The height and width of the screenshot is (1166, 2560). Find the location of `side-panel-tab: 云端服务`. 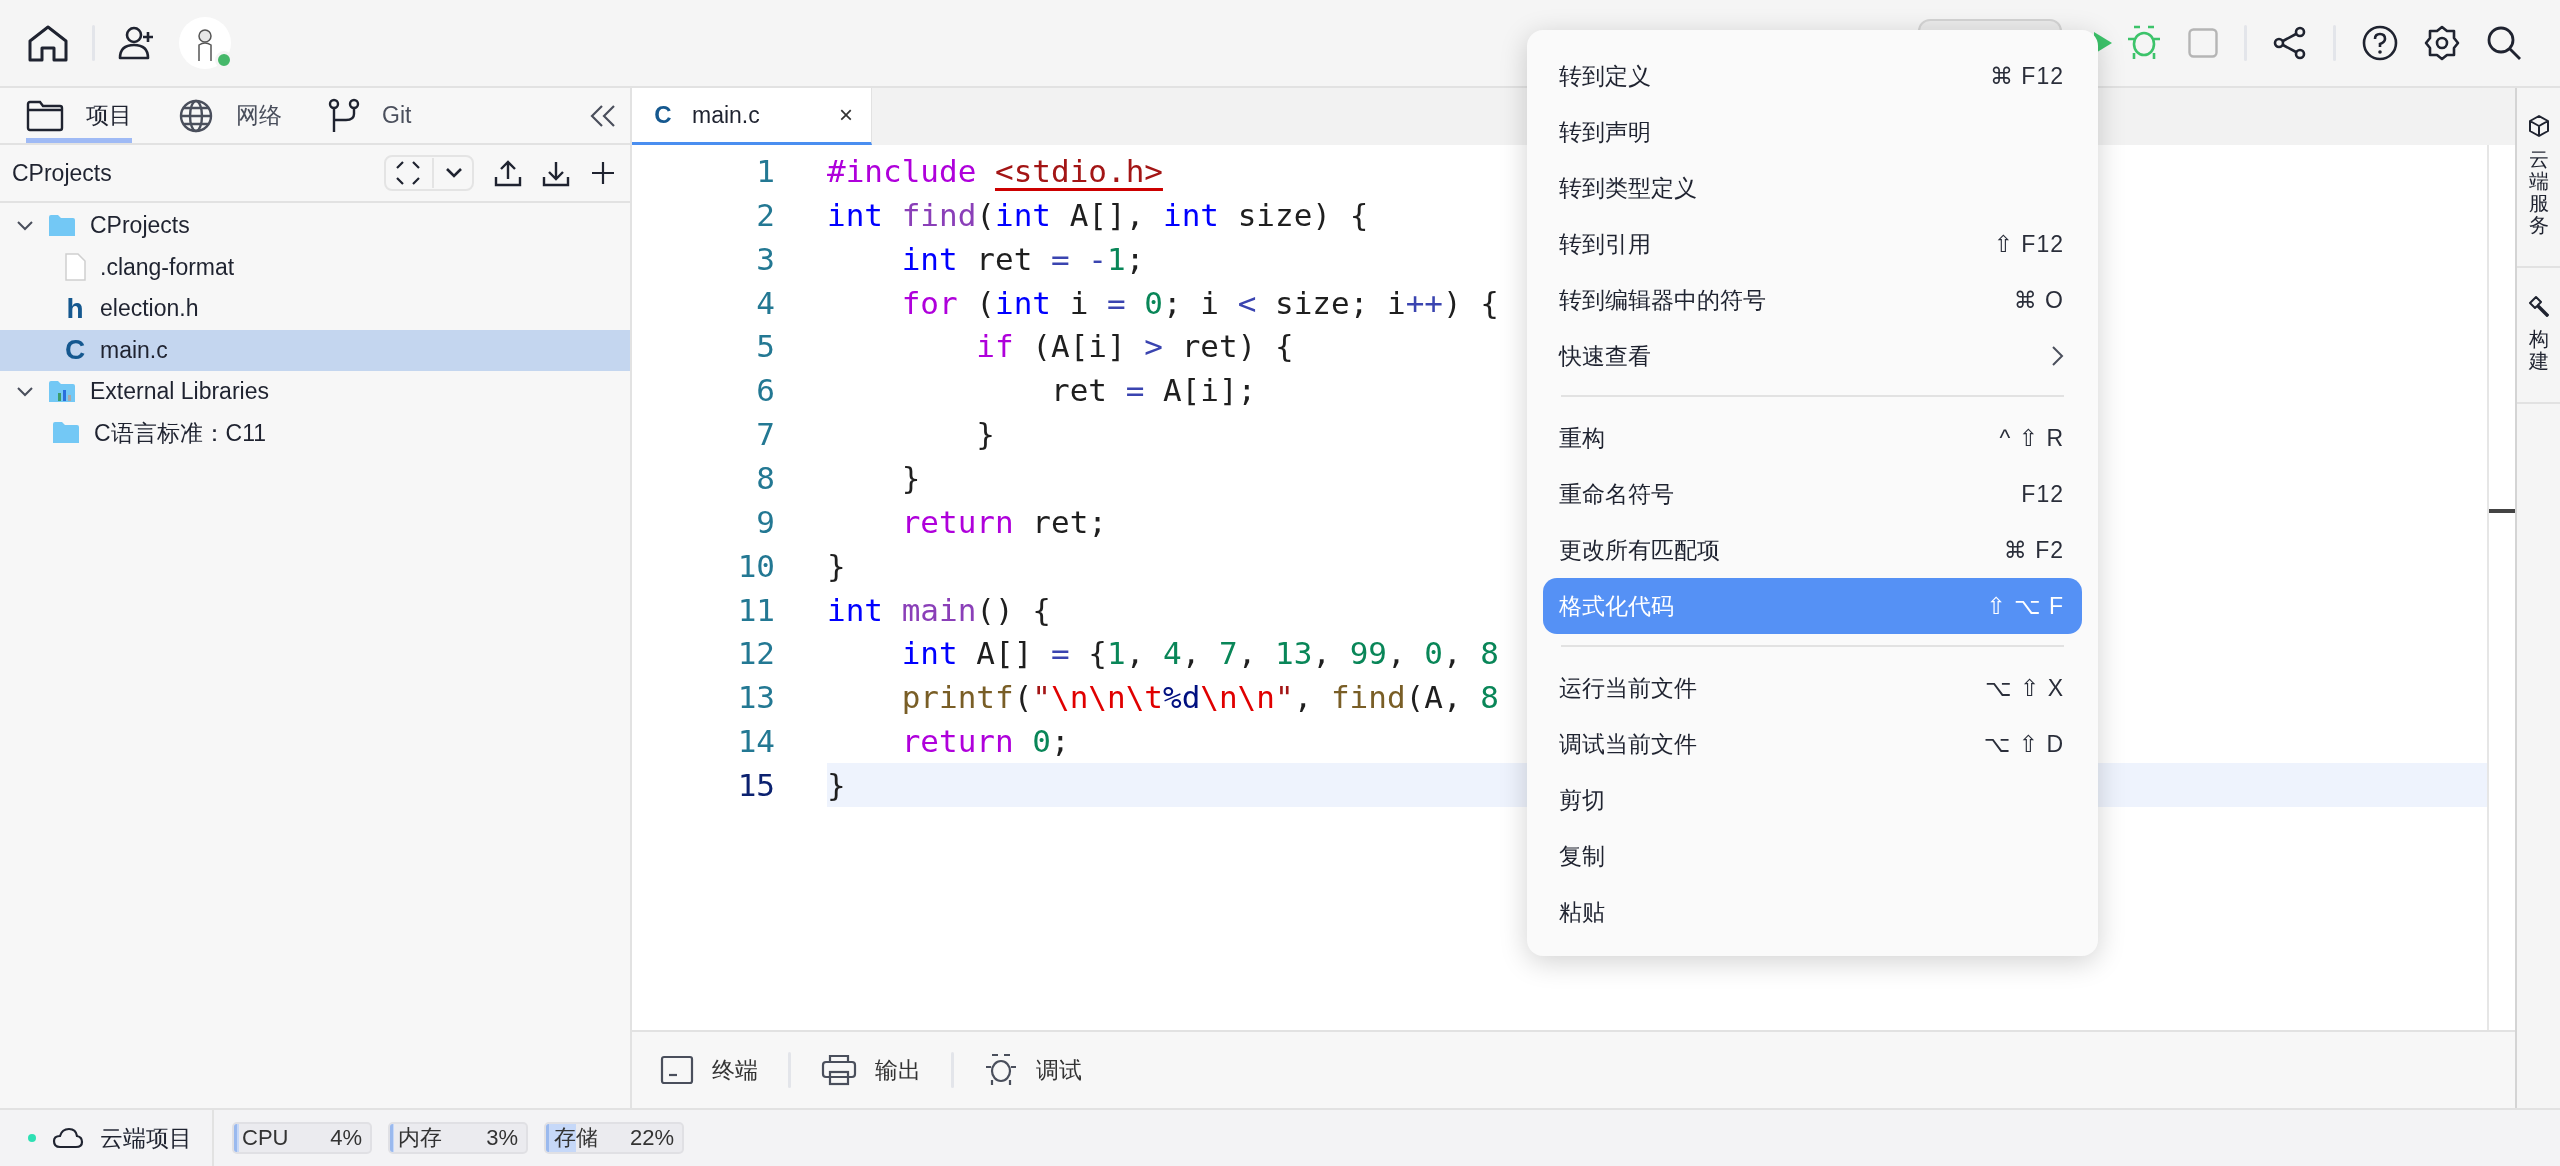

side-panel-tab: 云端服务 is located at coordinates (2538, 178).